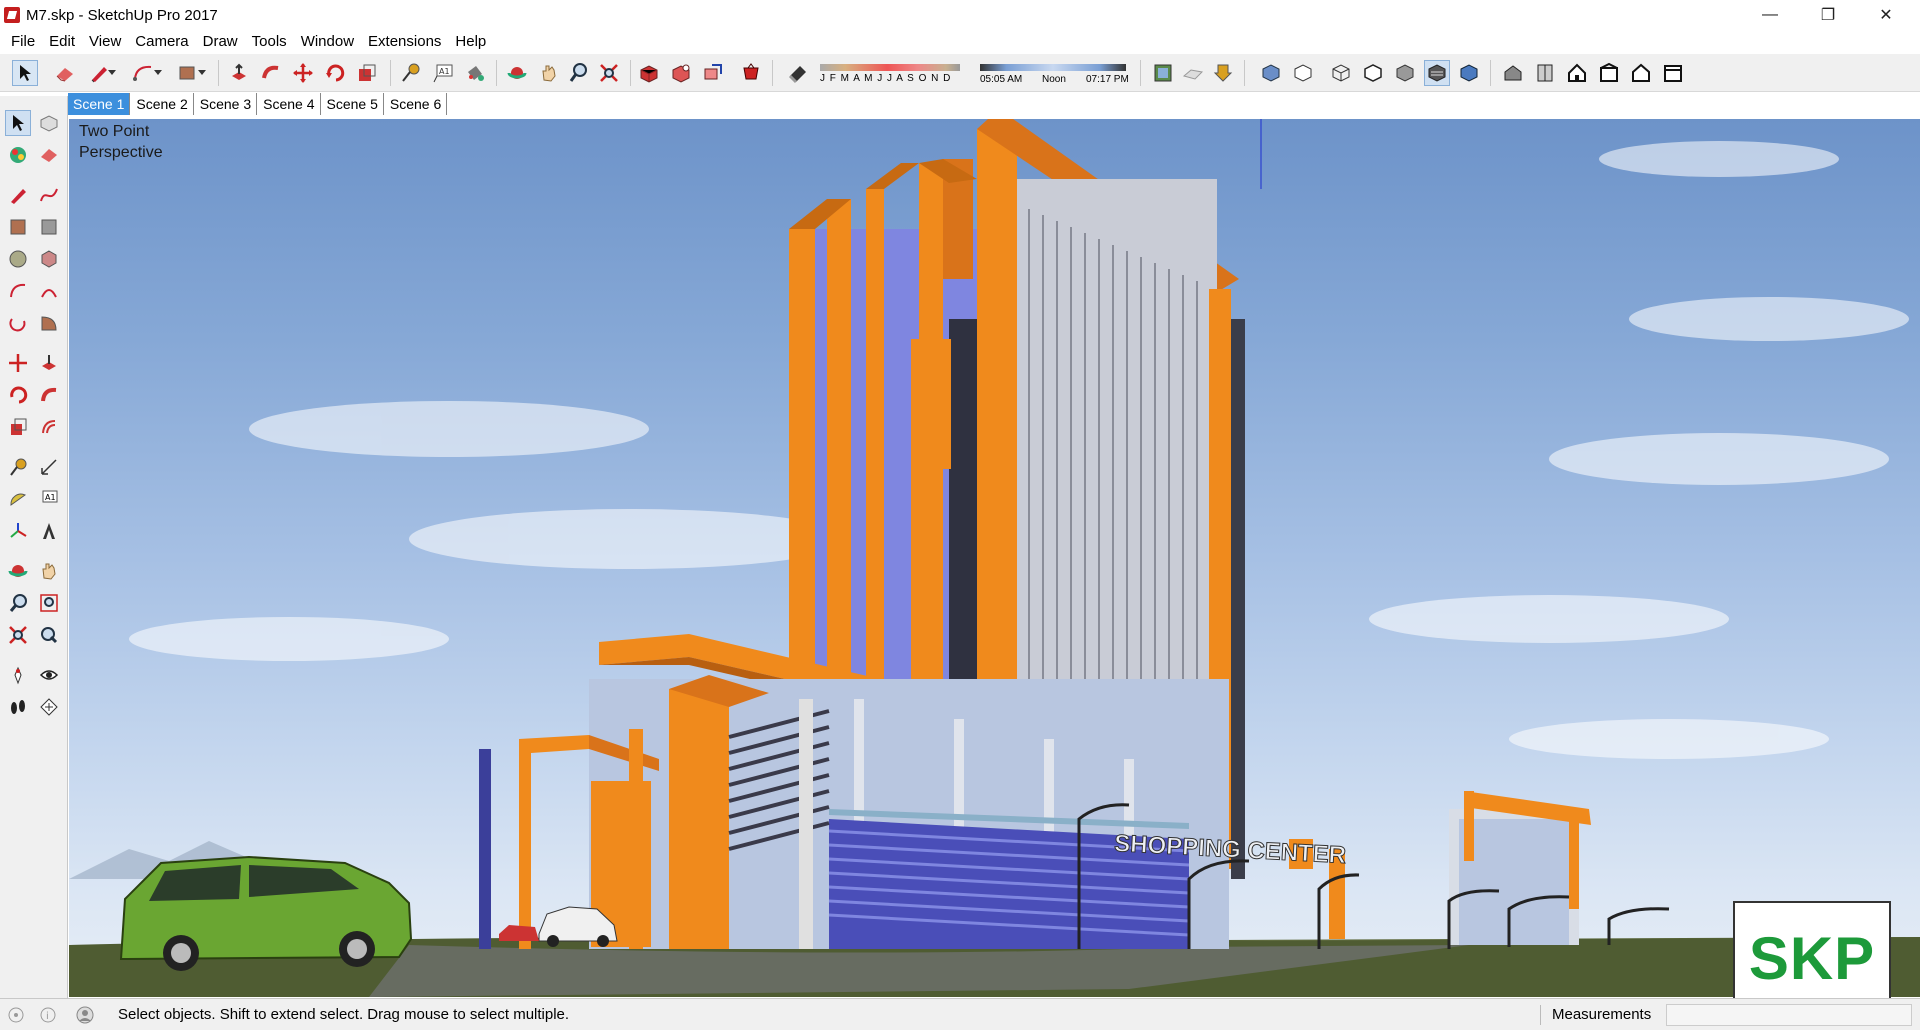 Image resolution: width=1920 pixels, height=1030 pixels. What do you see at coordinates (202, 73) in the screenshot?
I see `shape-dropdown-icon` at bounding box center [202, 73].